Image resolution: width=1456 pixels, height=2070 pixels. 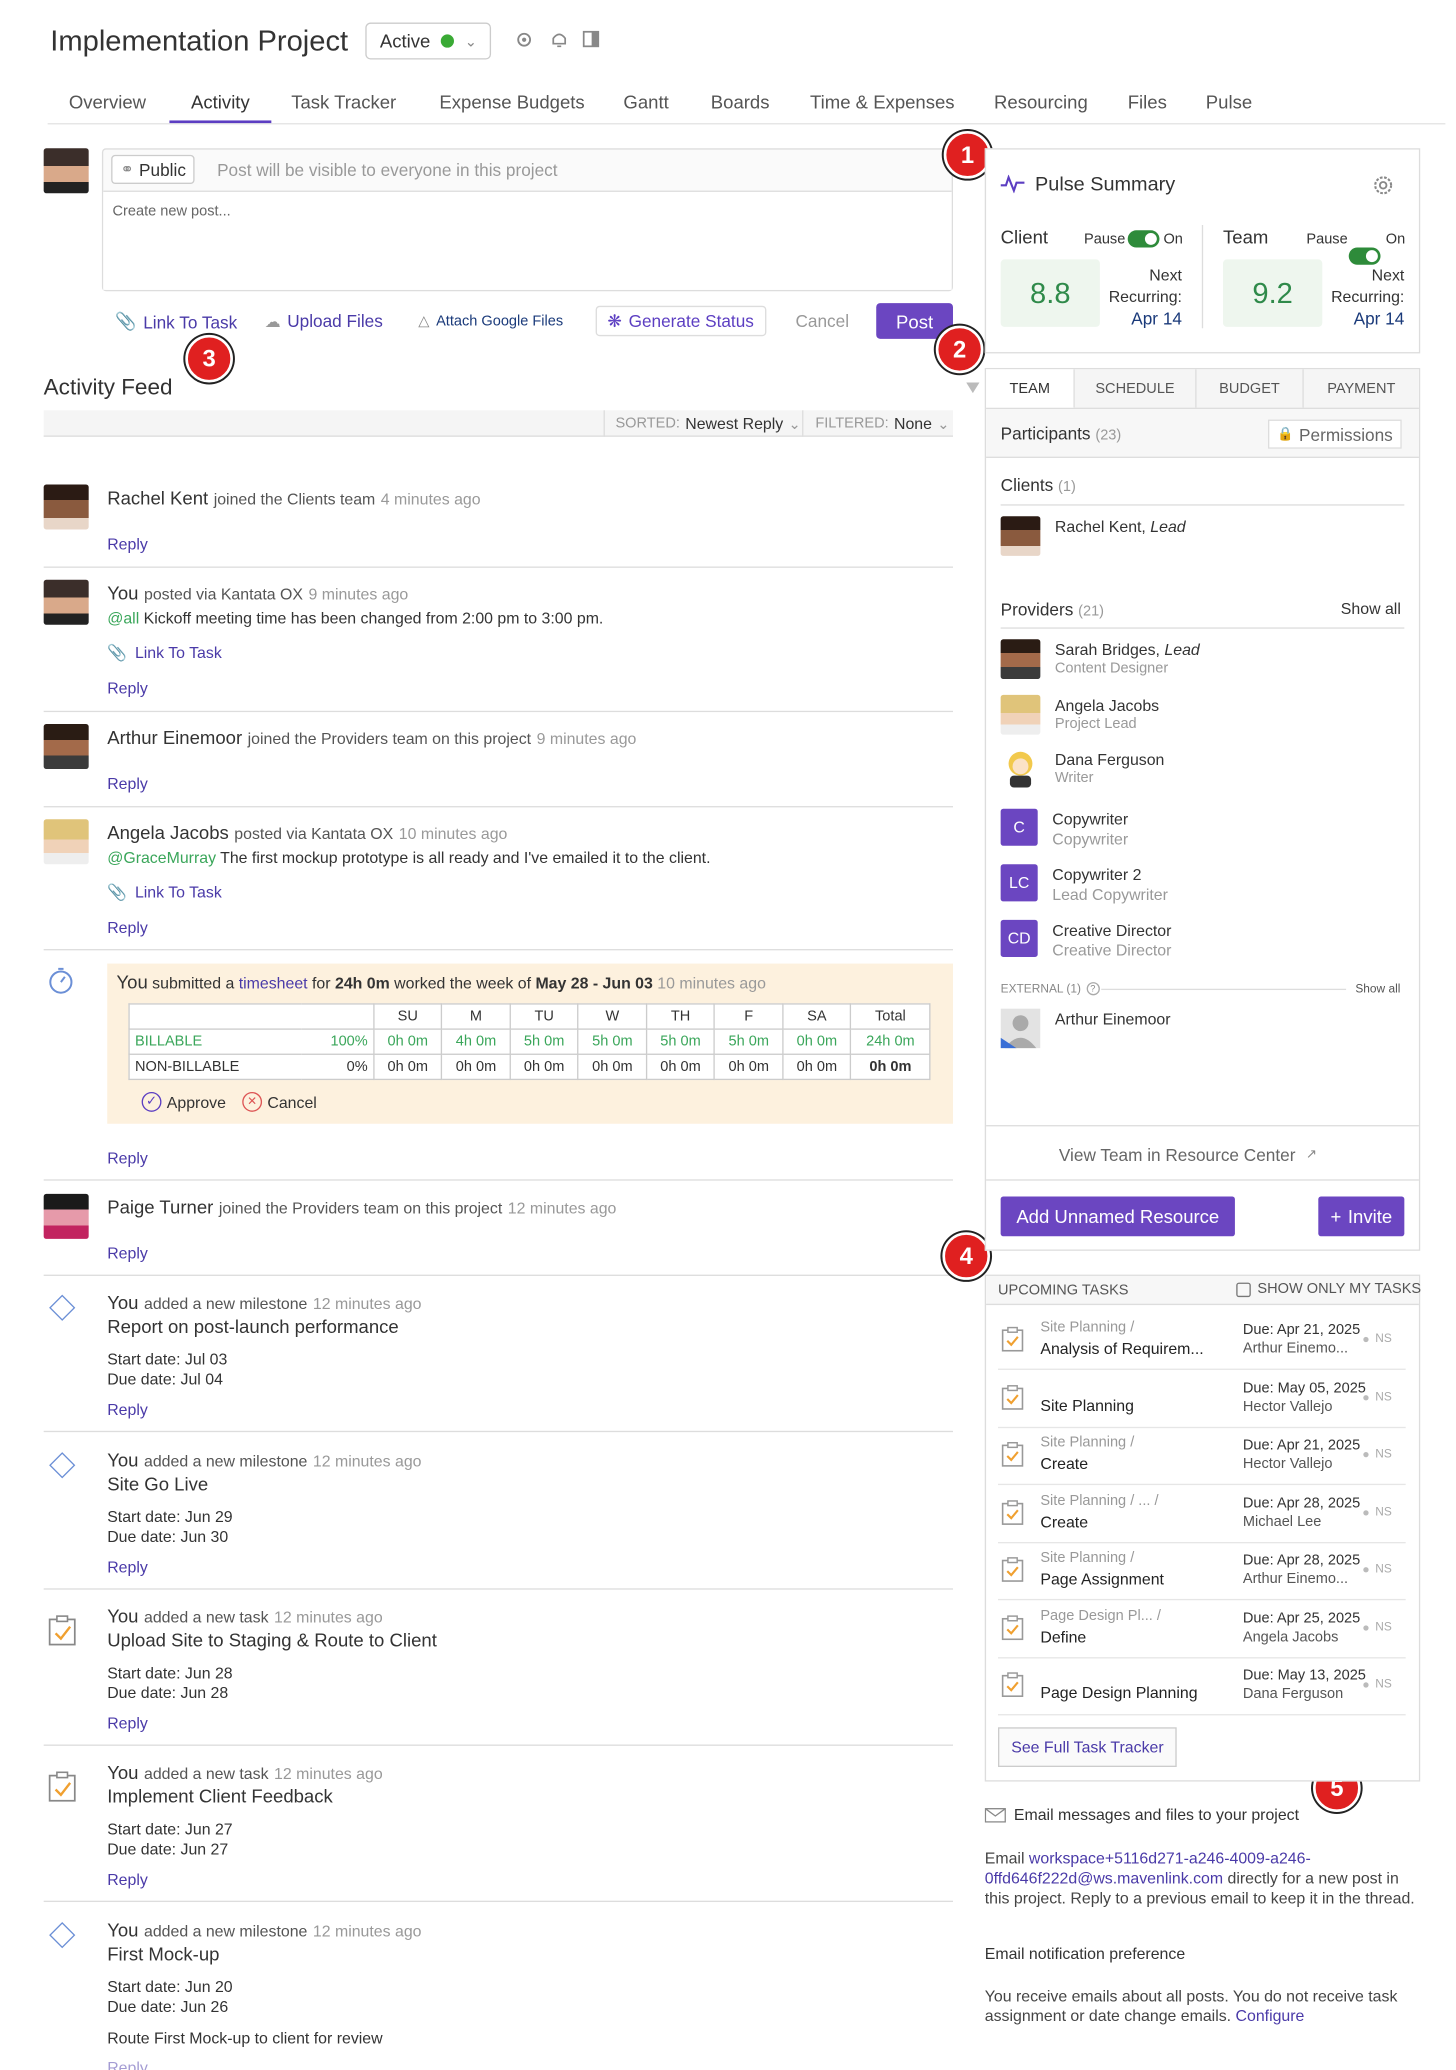 What do you see at coordinates (1109, 759) in the screenshot?
I see `provider-member: Dana Ferguson` at bounding box center [1109, 759].